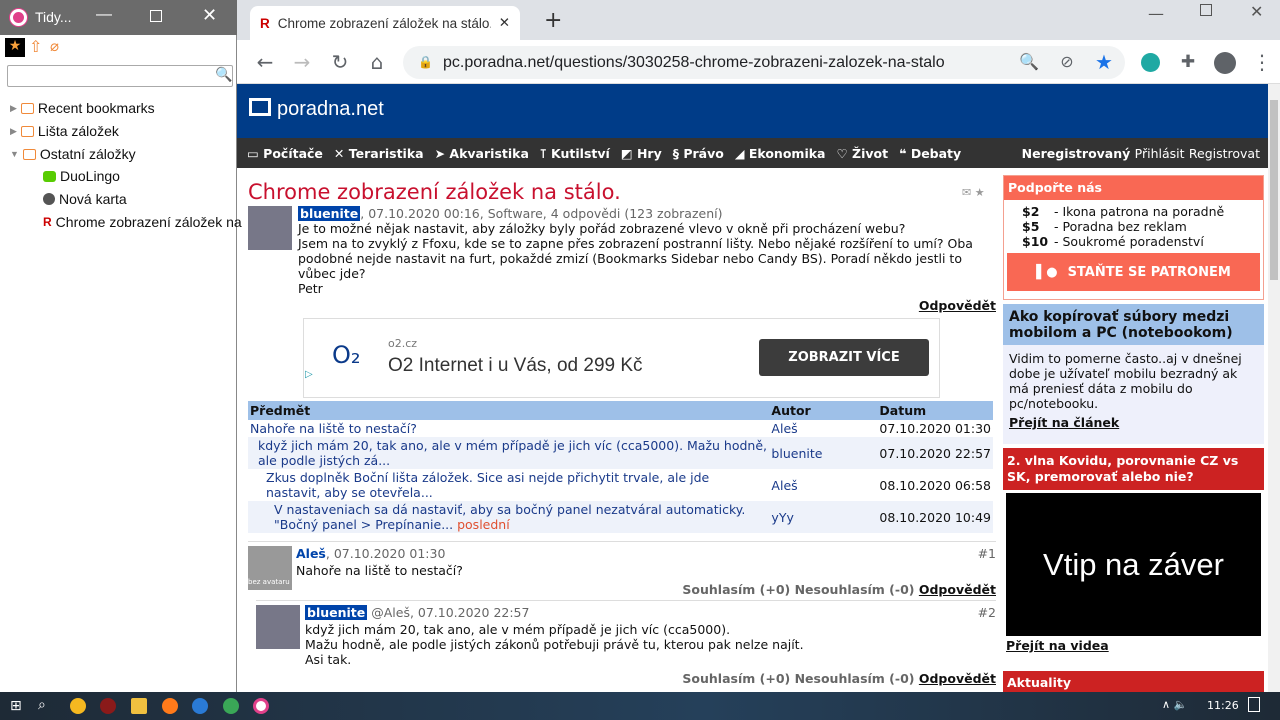 The height and width of the screenshot is (720, 1280). I want to click on video-thumbnail: Vtip na záver, so click(1133, 564).